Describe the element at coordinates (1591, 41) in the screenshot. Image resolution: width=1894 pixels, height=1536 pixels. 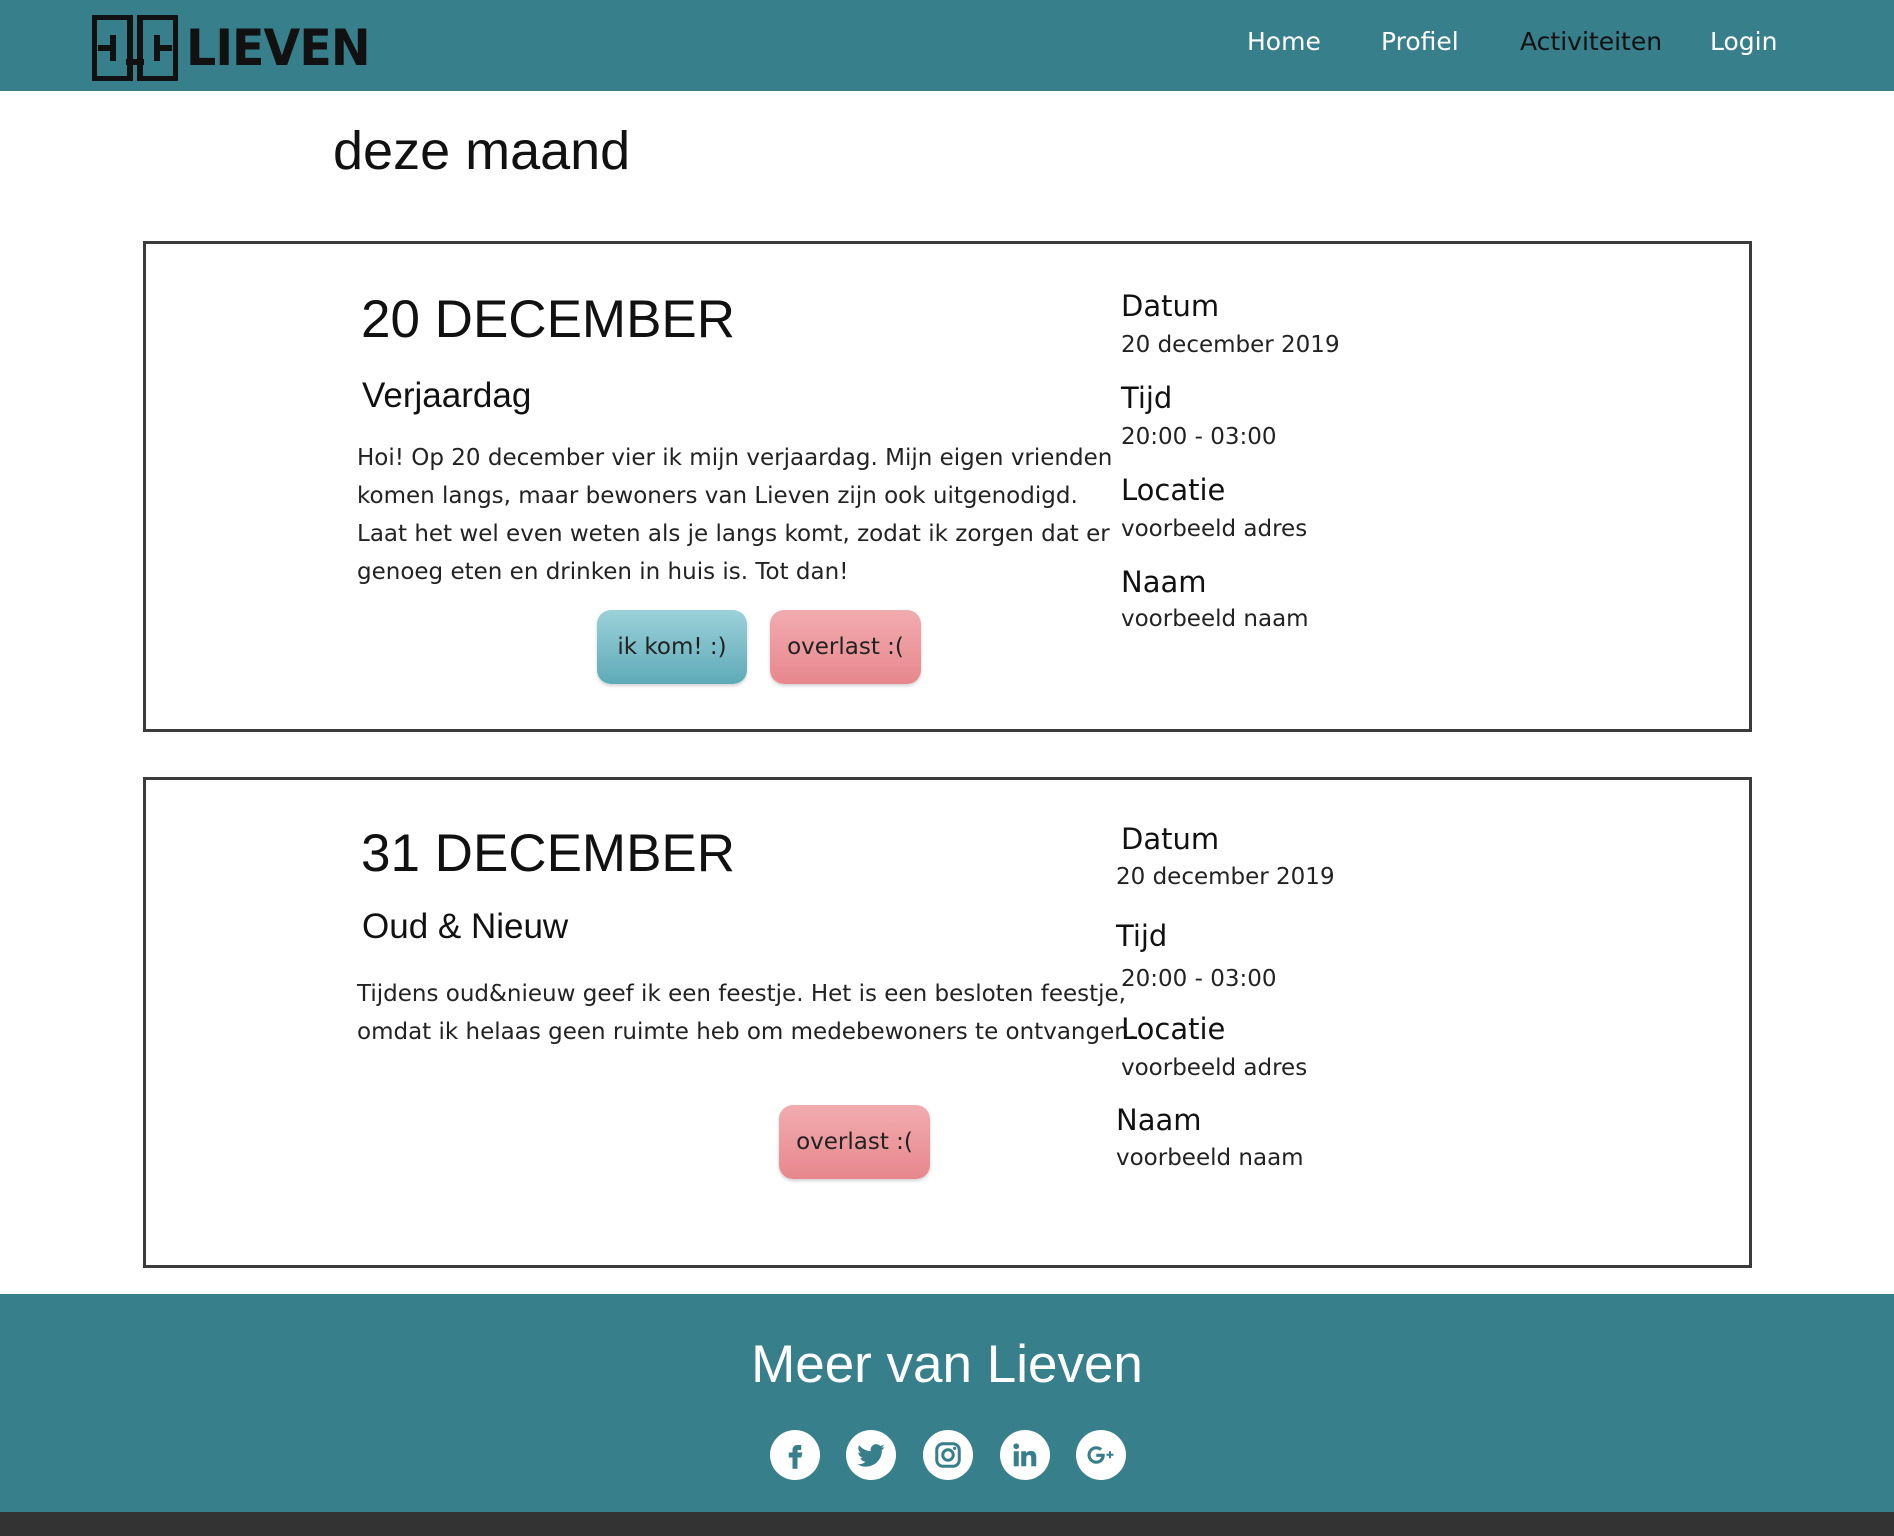
I see `nav-activiteiten: Activiteiten` at that location.